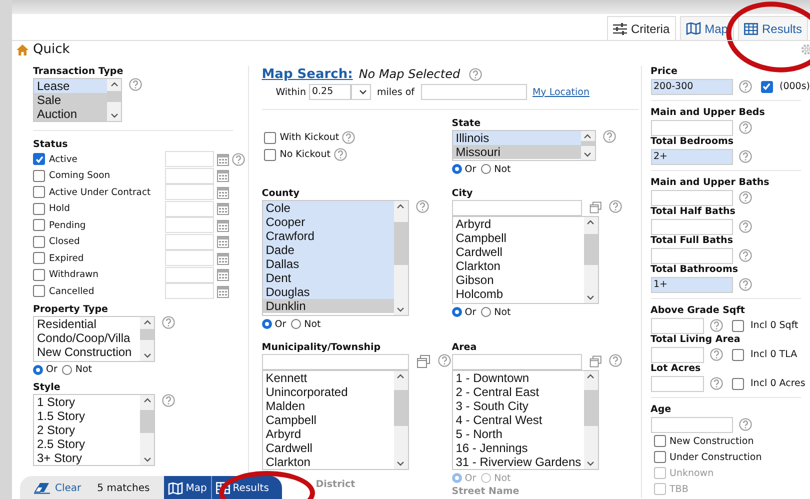 This screenshot has height=499, width=810. I want to click on checkbox-label: Incl 0 Sqft, so click(774, 325).